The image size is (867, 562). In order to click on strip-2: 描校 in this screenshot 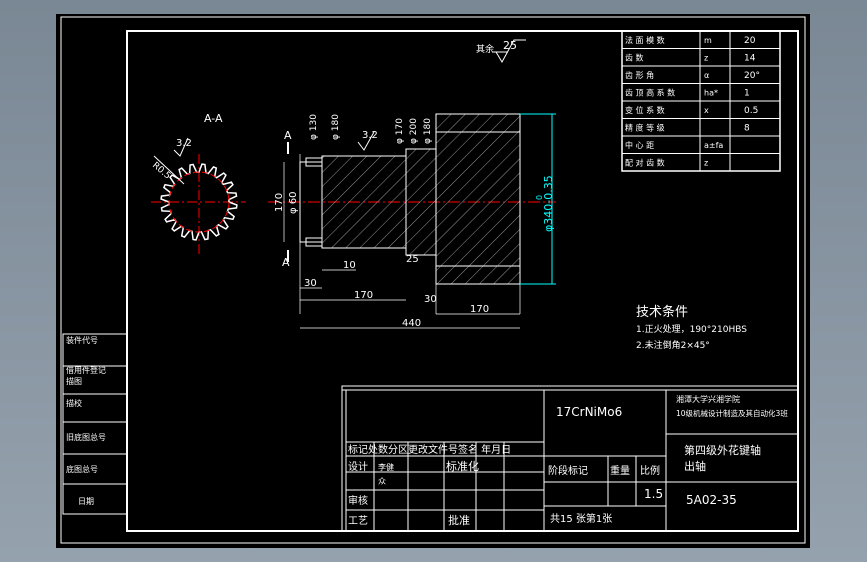, I will do `click(74, 403)`.